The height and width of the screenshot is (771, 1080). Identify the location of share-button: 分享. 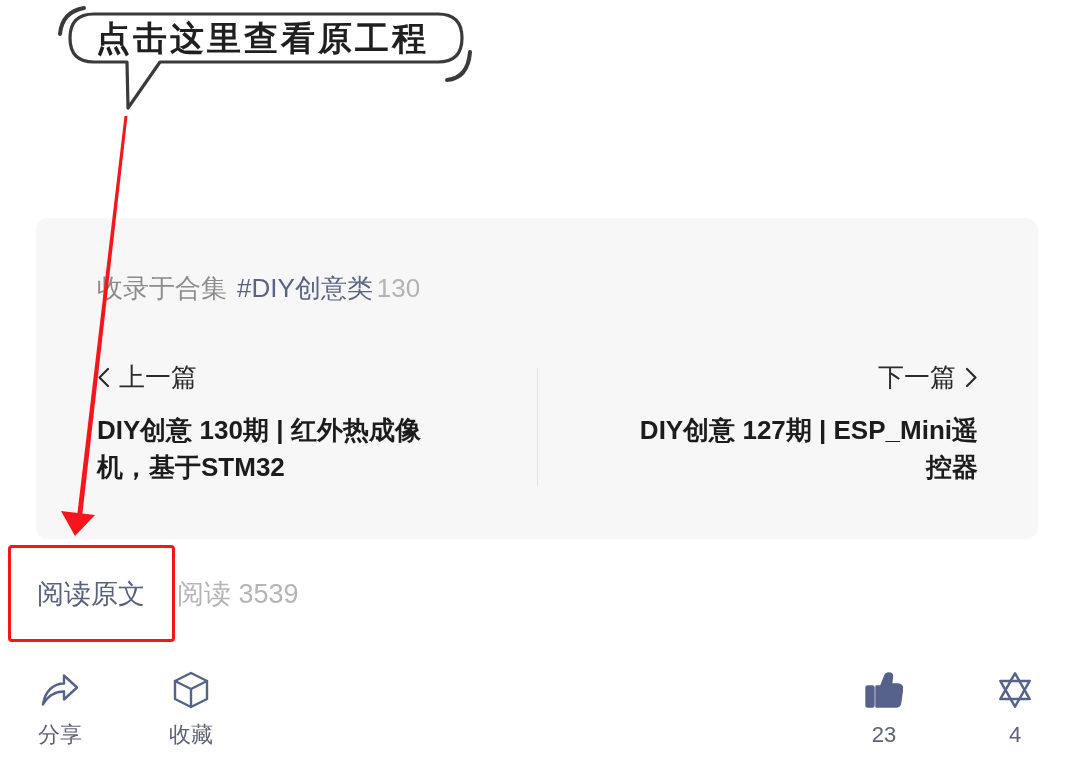
(60, 710).